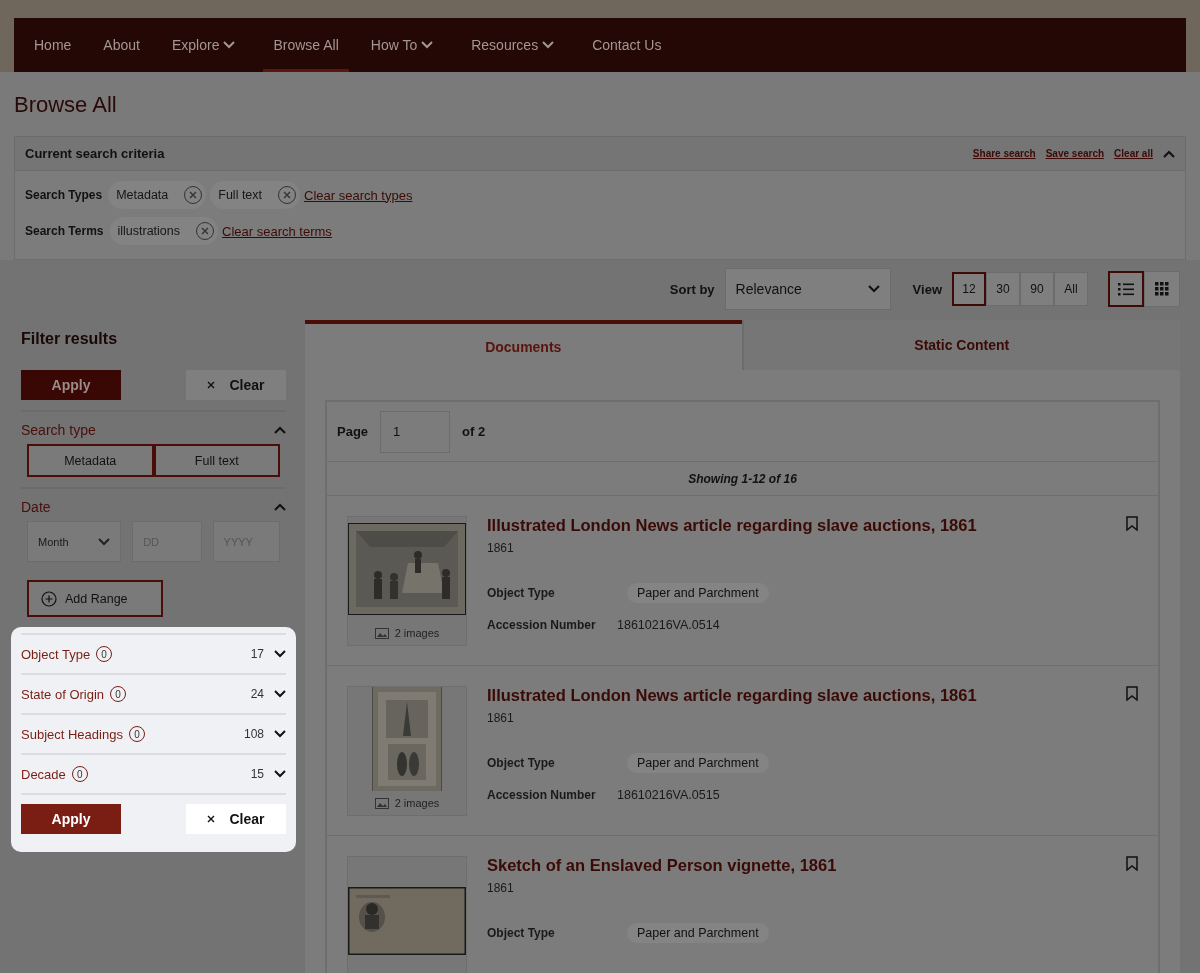 Image resolution: width=1200 pixels, height=973 pixels. I want to click on page-title: Browse All, so click(66, 105).